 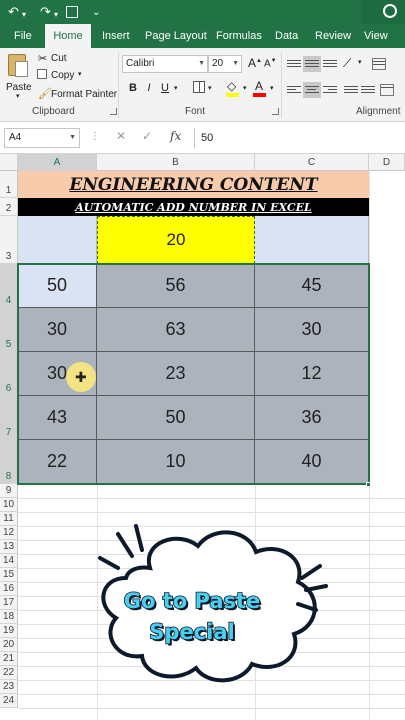 What do you see at coordinates (286, 36) in the screenshot?
I see `tab-data: Data` at bounding box center [286, 36].